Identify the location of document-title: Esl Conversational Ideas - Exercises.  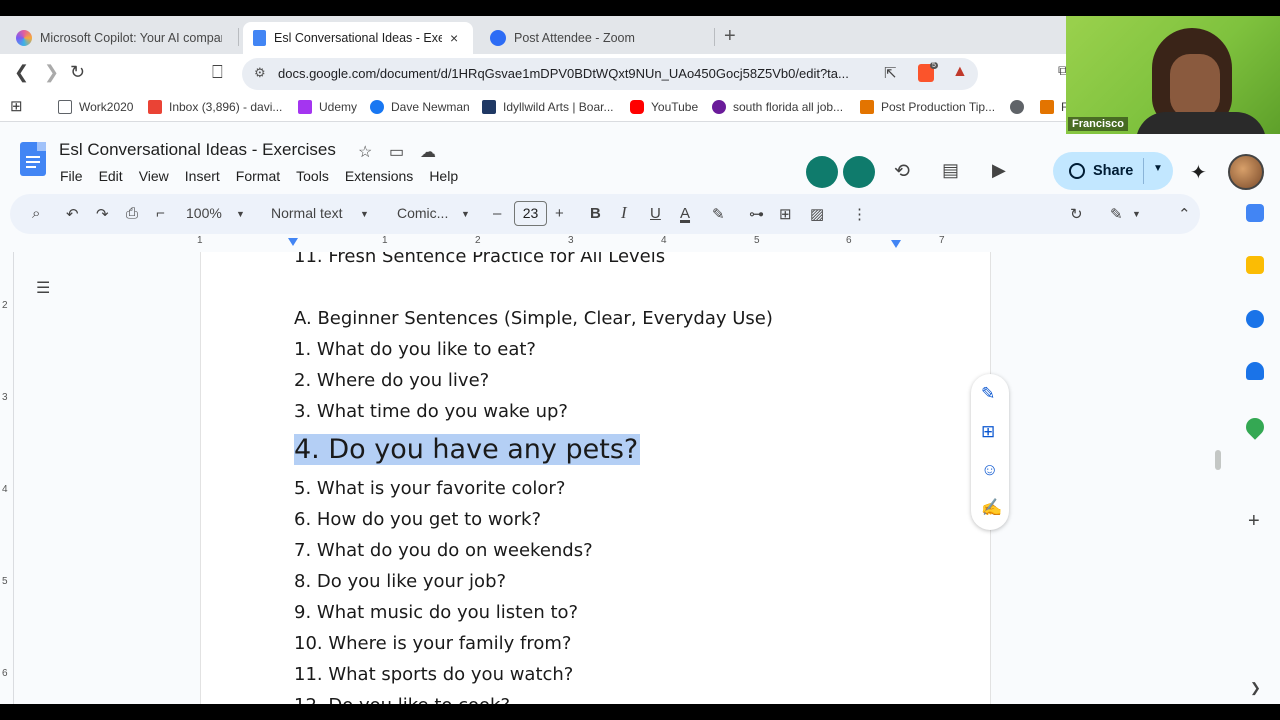
(197, 150).